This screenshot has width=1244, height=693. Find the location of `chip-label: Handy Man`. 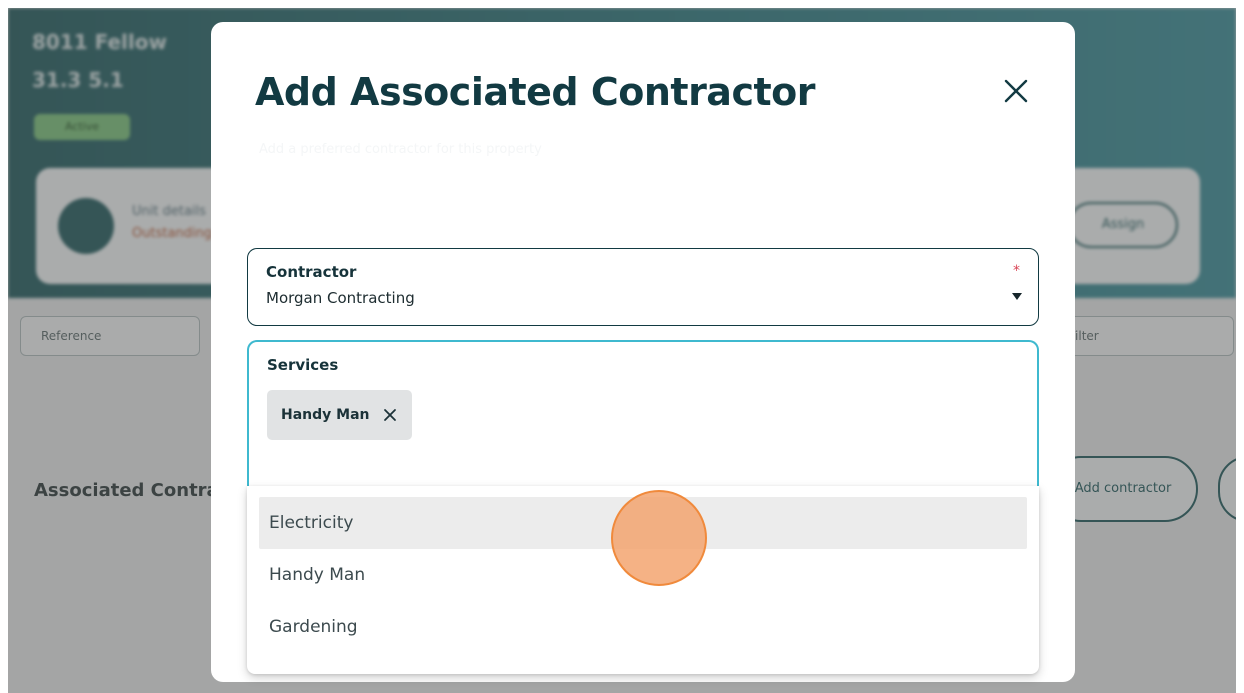

chip-label: Handy Man is located at coordinates (325, 415).